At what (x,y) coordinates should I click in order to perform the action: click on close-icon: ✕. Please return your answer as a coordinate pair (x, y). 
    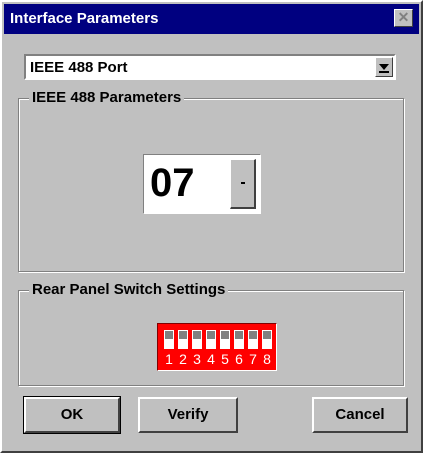
    Looking at the image, I should click on (403, 17).